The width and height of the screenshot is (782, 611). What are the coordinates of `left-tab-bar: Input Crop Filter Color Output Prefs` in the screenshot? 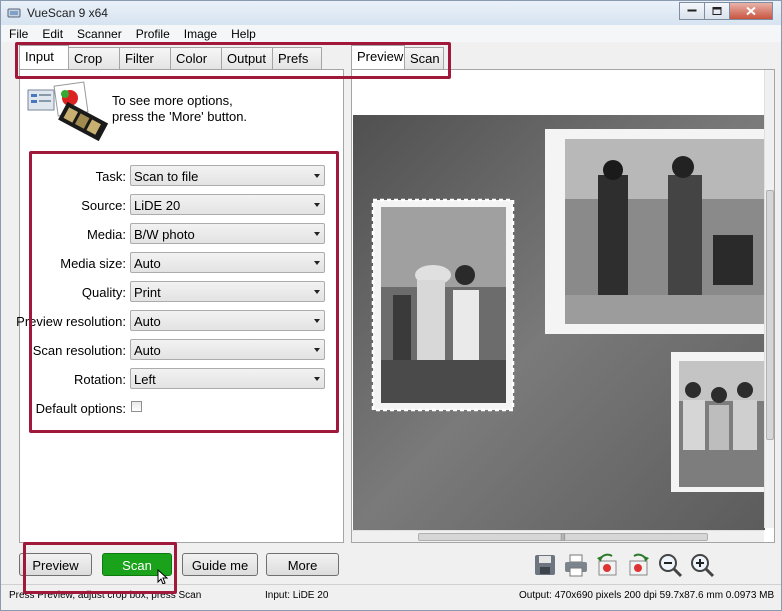 It's located at (170, 57).